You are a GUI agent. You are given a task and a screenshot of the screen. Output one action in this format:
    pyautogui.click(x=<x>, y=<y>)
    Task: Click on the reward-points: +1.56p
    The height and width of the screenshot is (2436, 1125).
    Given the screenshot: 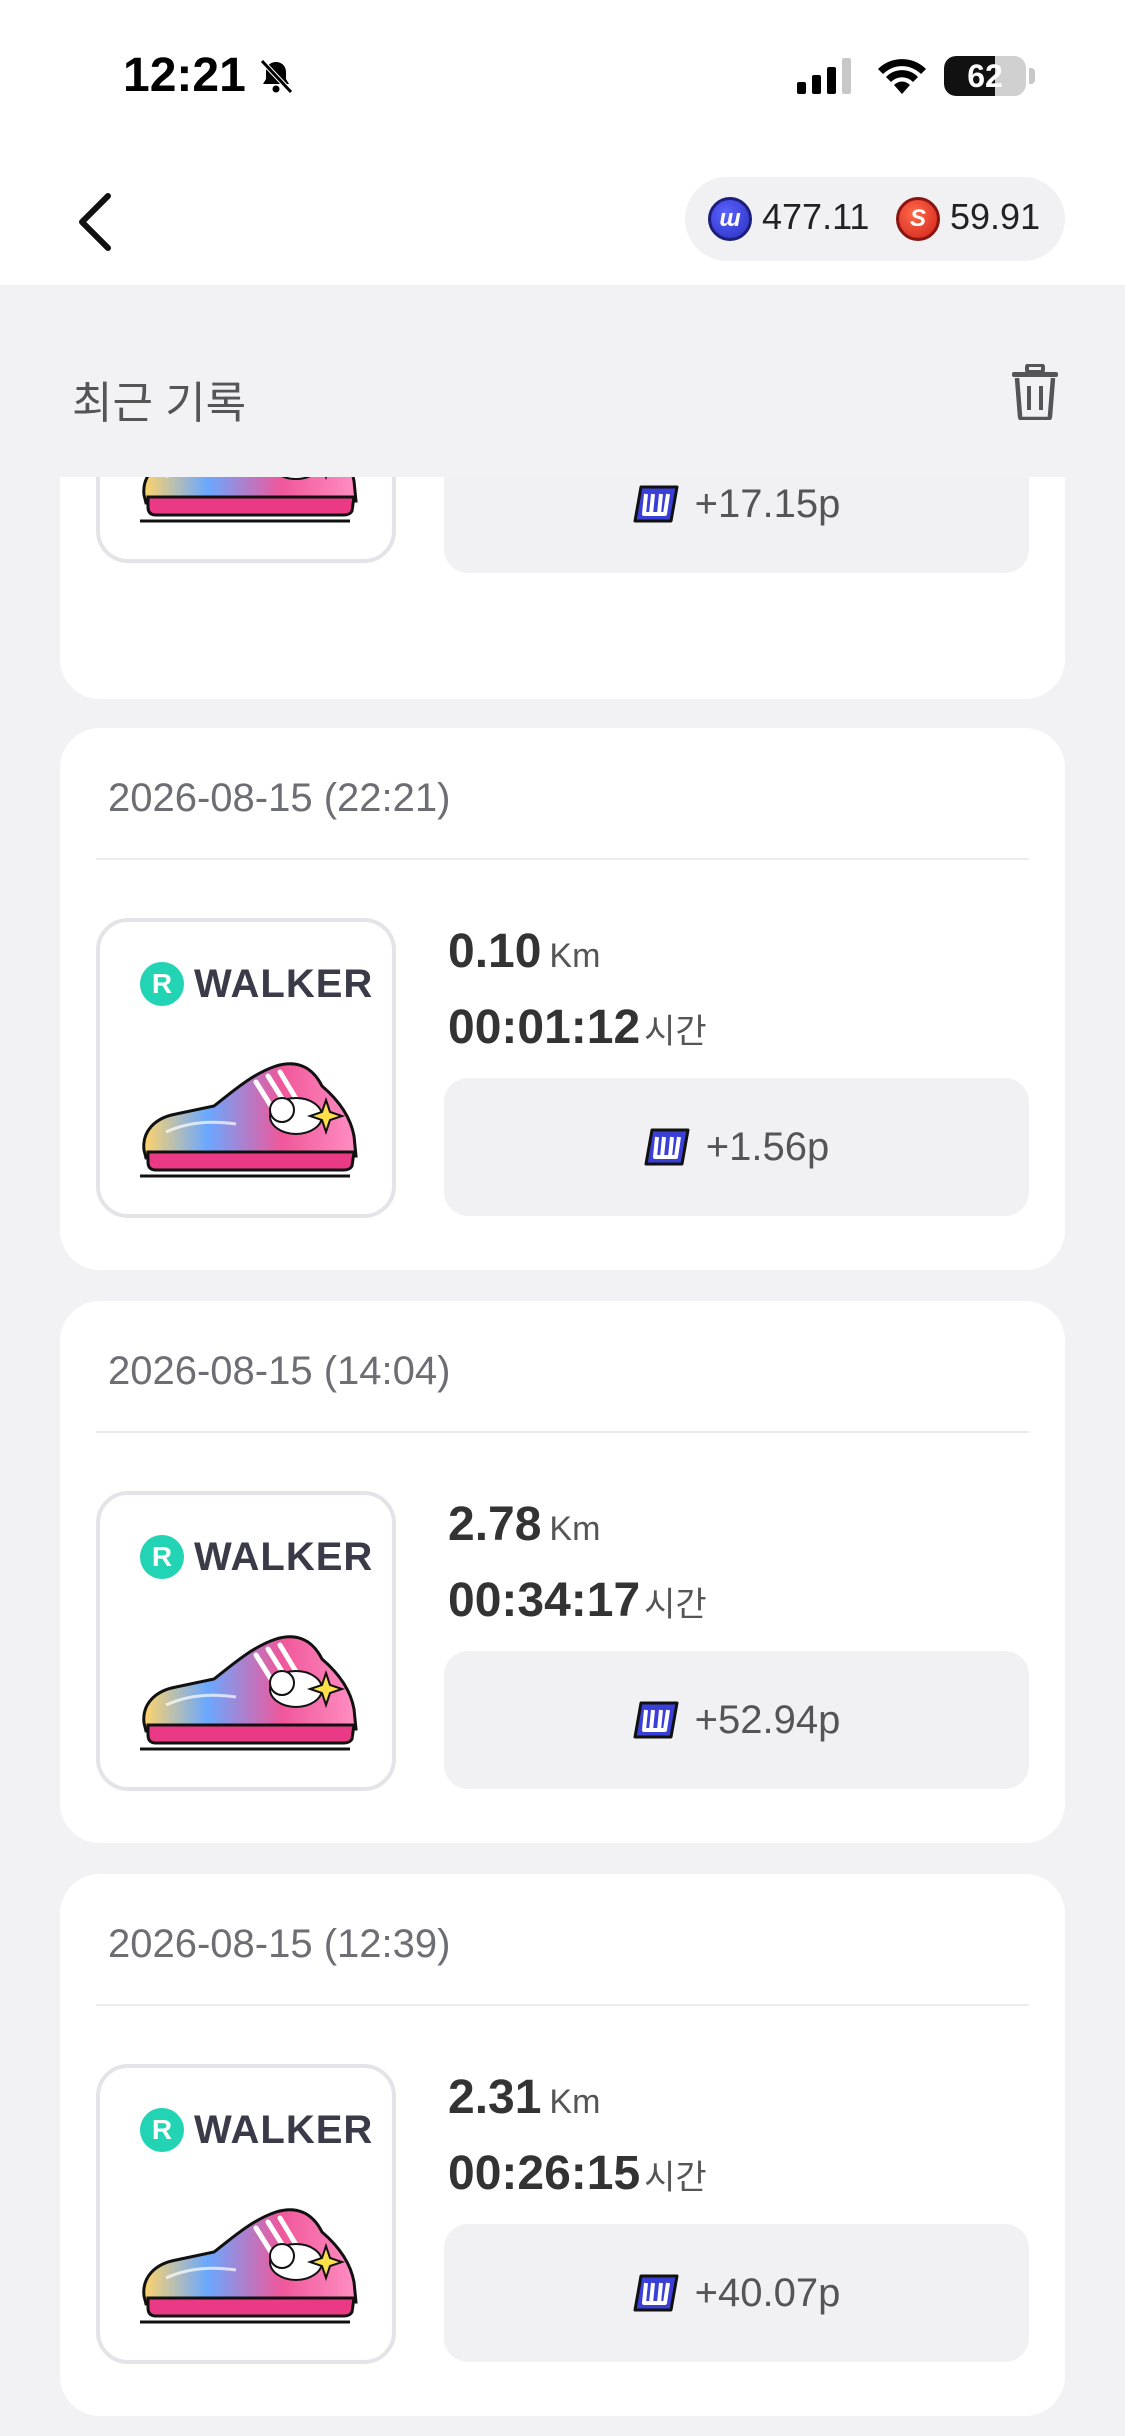 What is the action you would take?
    pyautogui.click(x=767, y=1146)
    